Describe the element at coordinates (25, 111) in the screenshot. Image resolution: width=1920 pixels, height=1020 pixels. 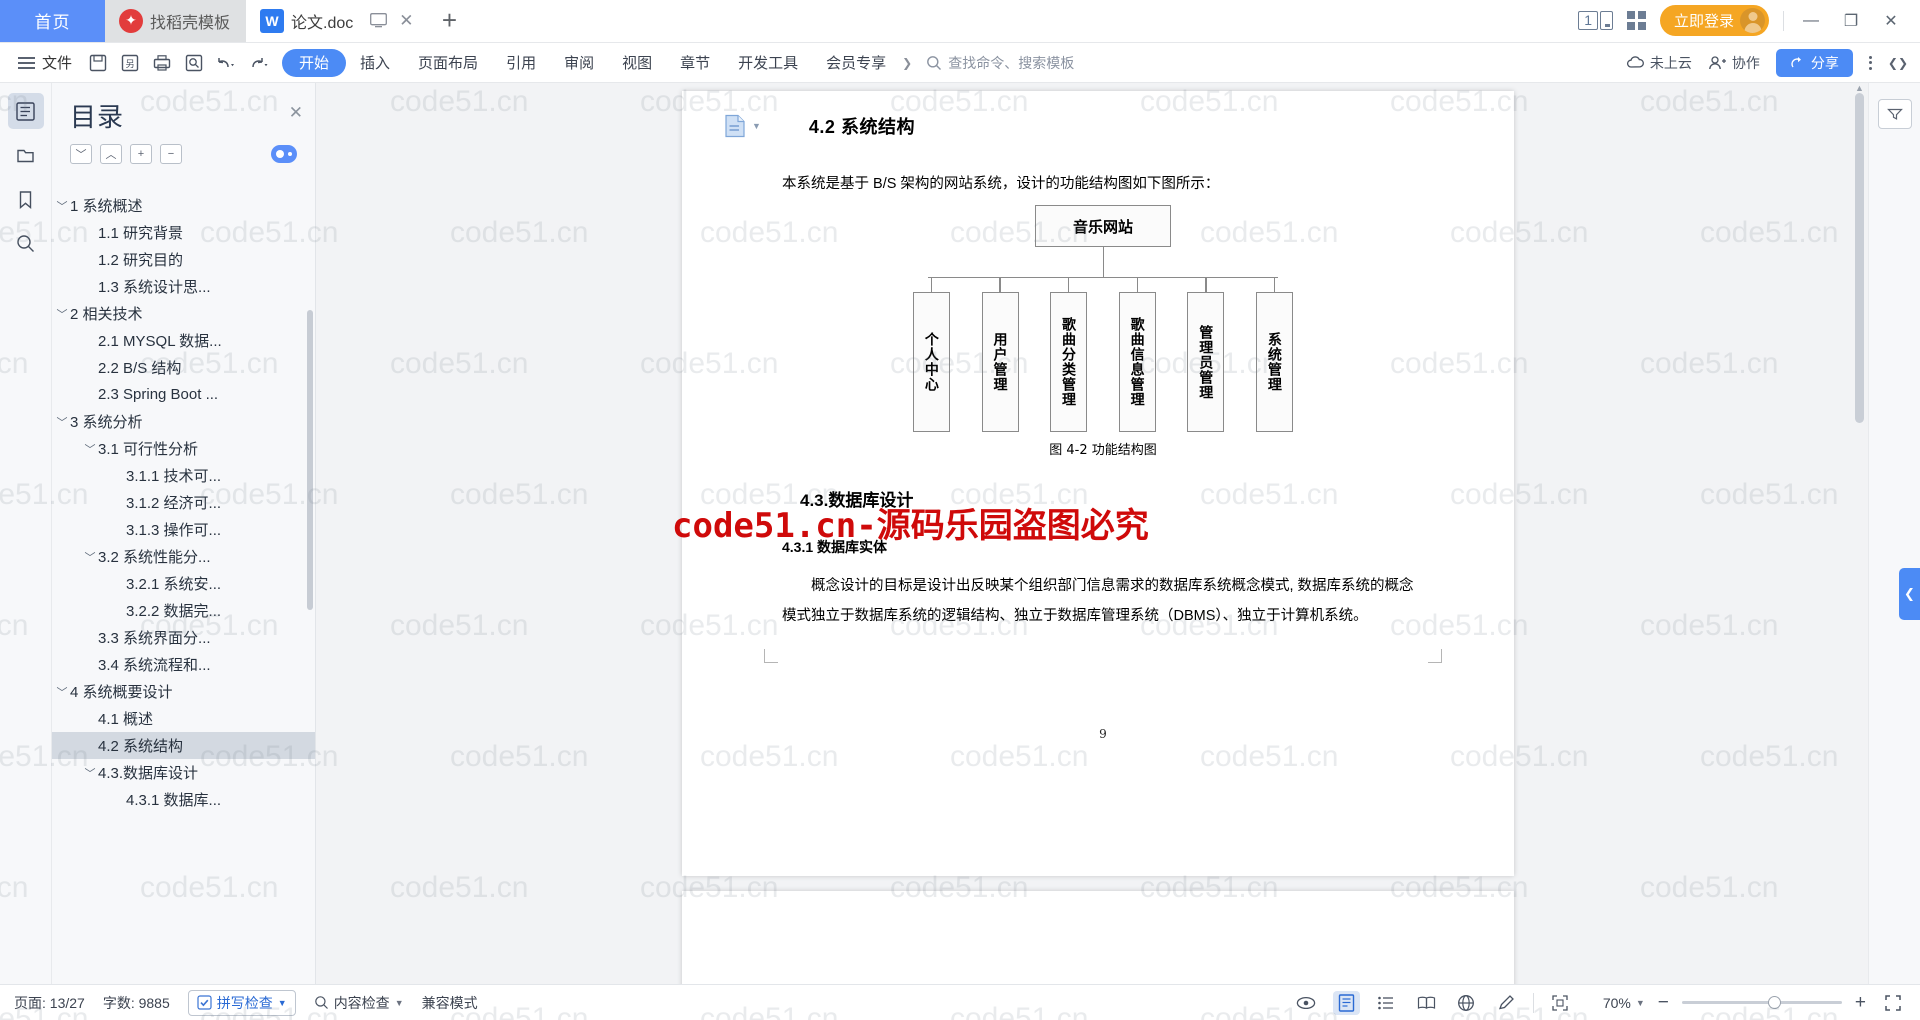
I see `outline-panel-icon` at that location.